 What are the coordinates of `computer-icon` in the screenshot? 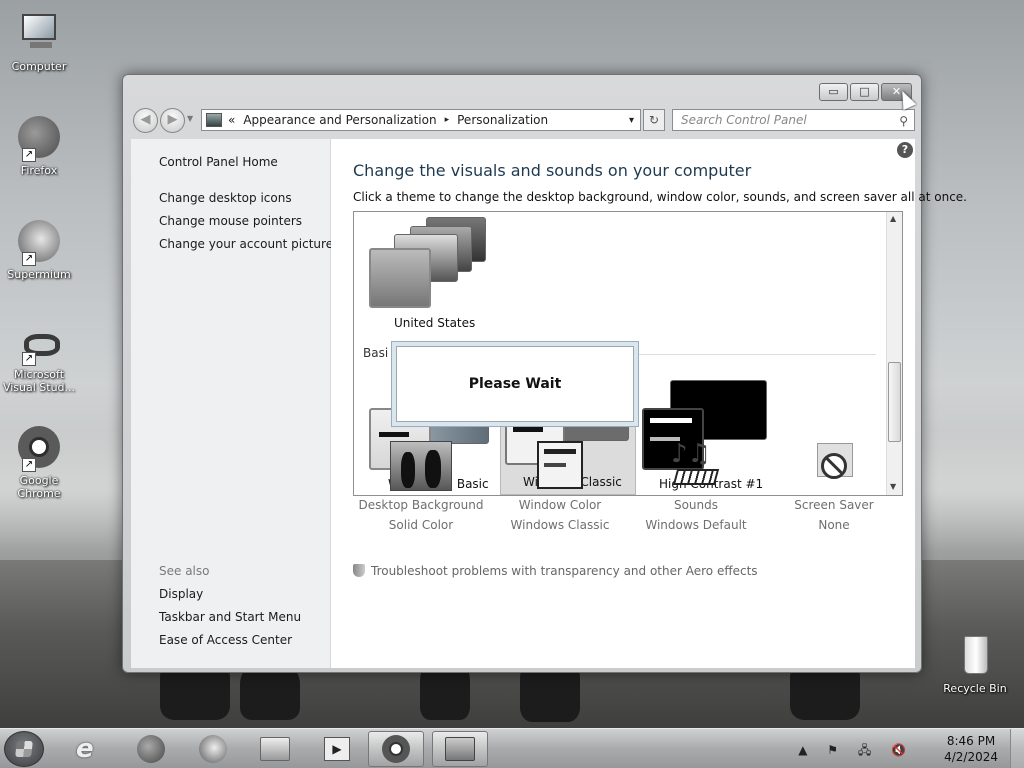 It's located at (39, 33).